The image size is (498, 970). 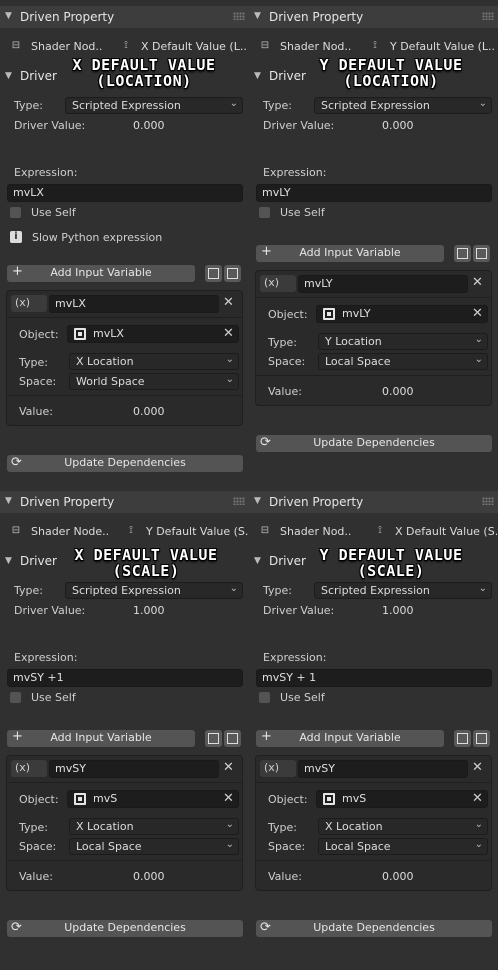 What do you see at coordinates (153, 334) in the screenshot?
I see `object-field: mvLX ✕` at bounding box center [153, 334].